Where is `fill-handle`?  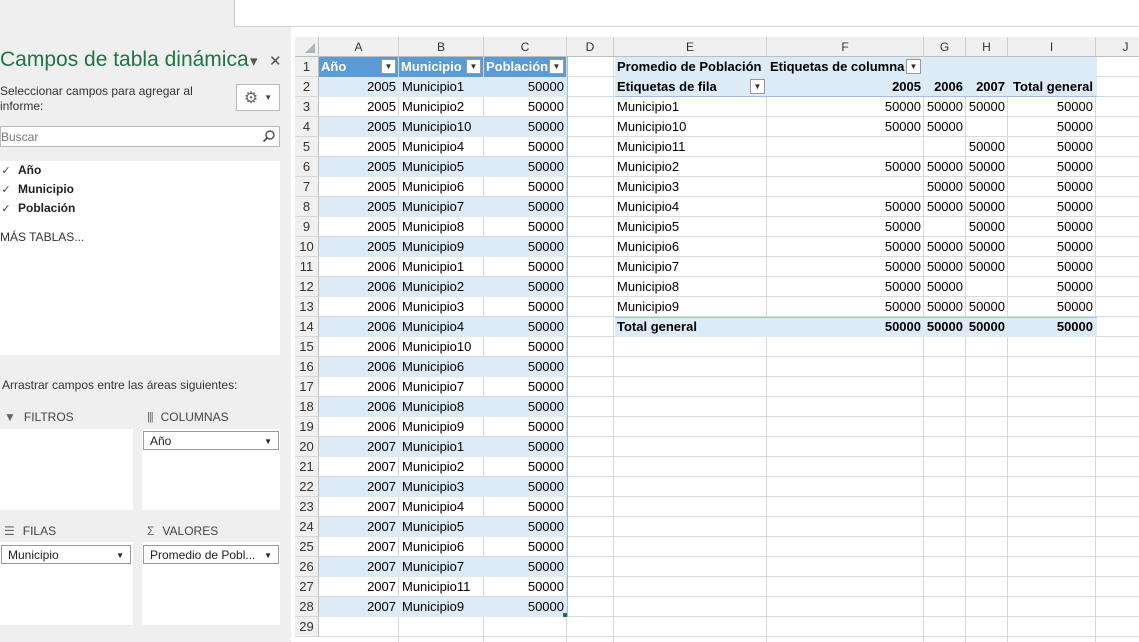 fill-handle is located at coordinates (565, 615).